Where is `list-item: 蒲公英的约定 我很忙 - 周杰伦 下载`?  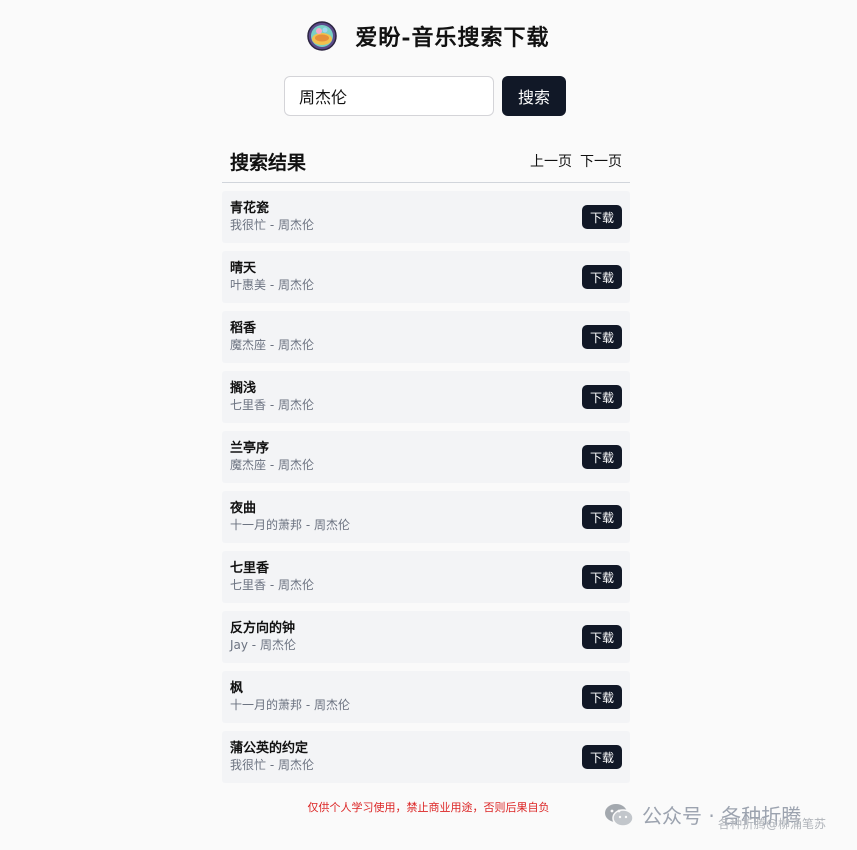 list-item: 蒲公英的约定 我很忙 - 周杰伦 下载 is located at coordinates (426, 757).